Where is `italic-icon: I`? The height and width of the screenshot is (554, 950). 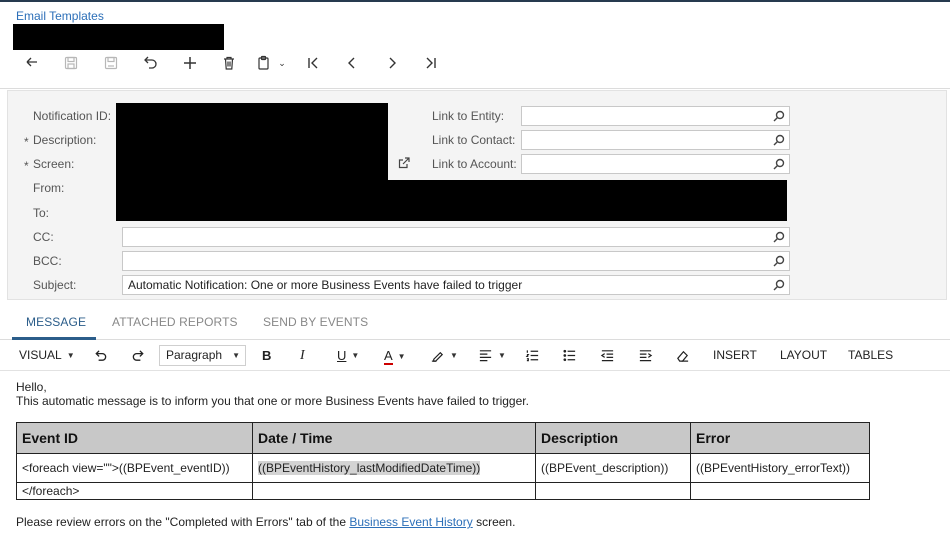 italic-icon: I is located at coordinates (302, 355).